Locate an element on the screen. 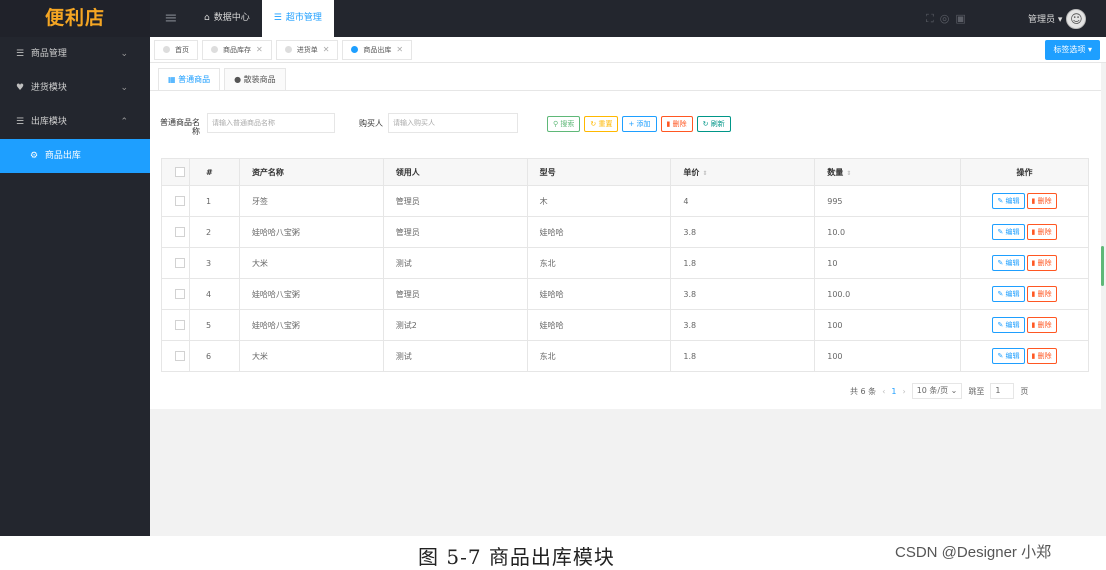  menu-toggle-icon: ≡ is located at coordinates (171, 18).